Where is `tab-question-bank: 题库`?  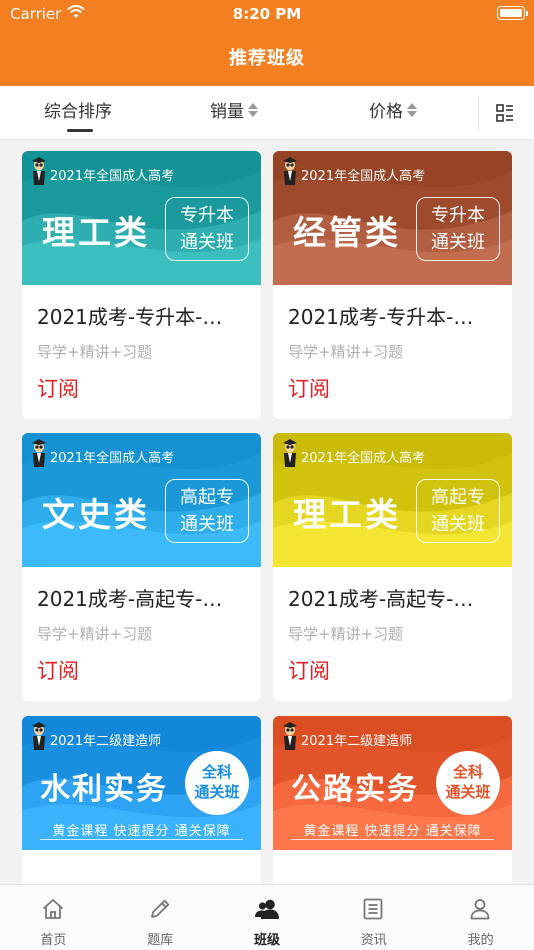 tab-question-bank: 题库 is located at coordinates (160, 917).